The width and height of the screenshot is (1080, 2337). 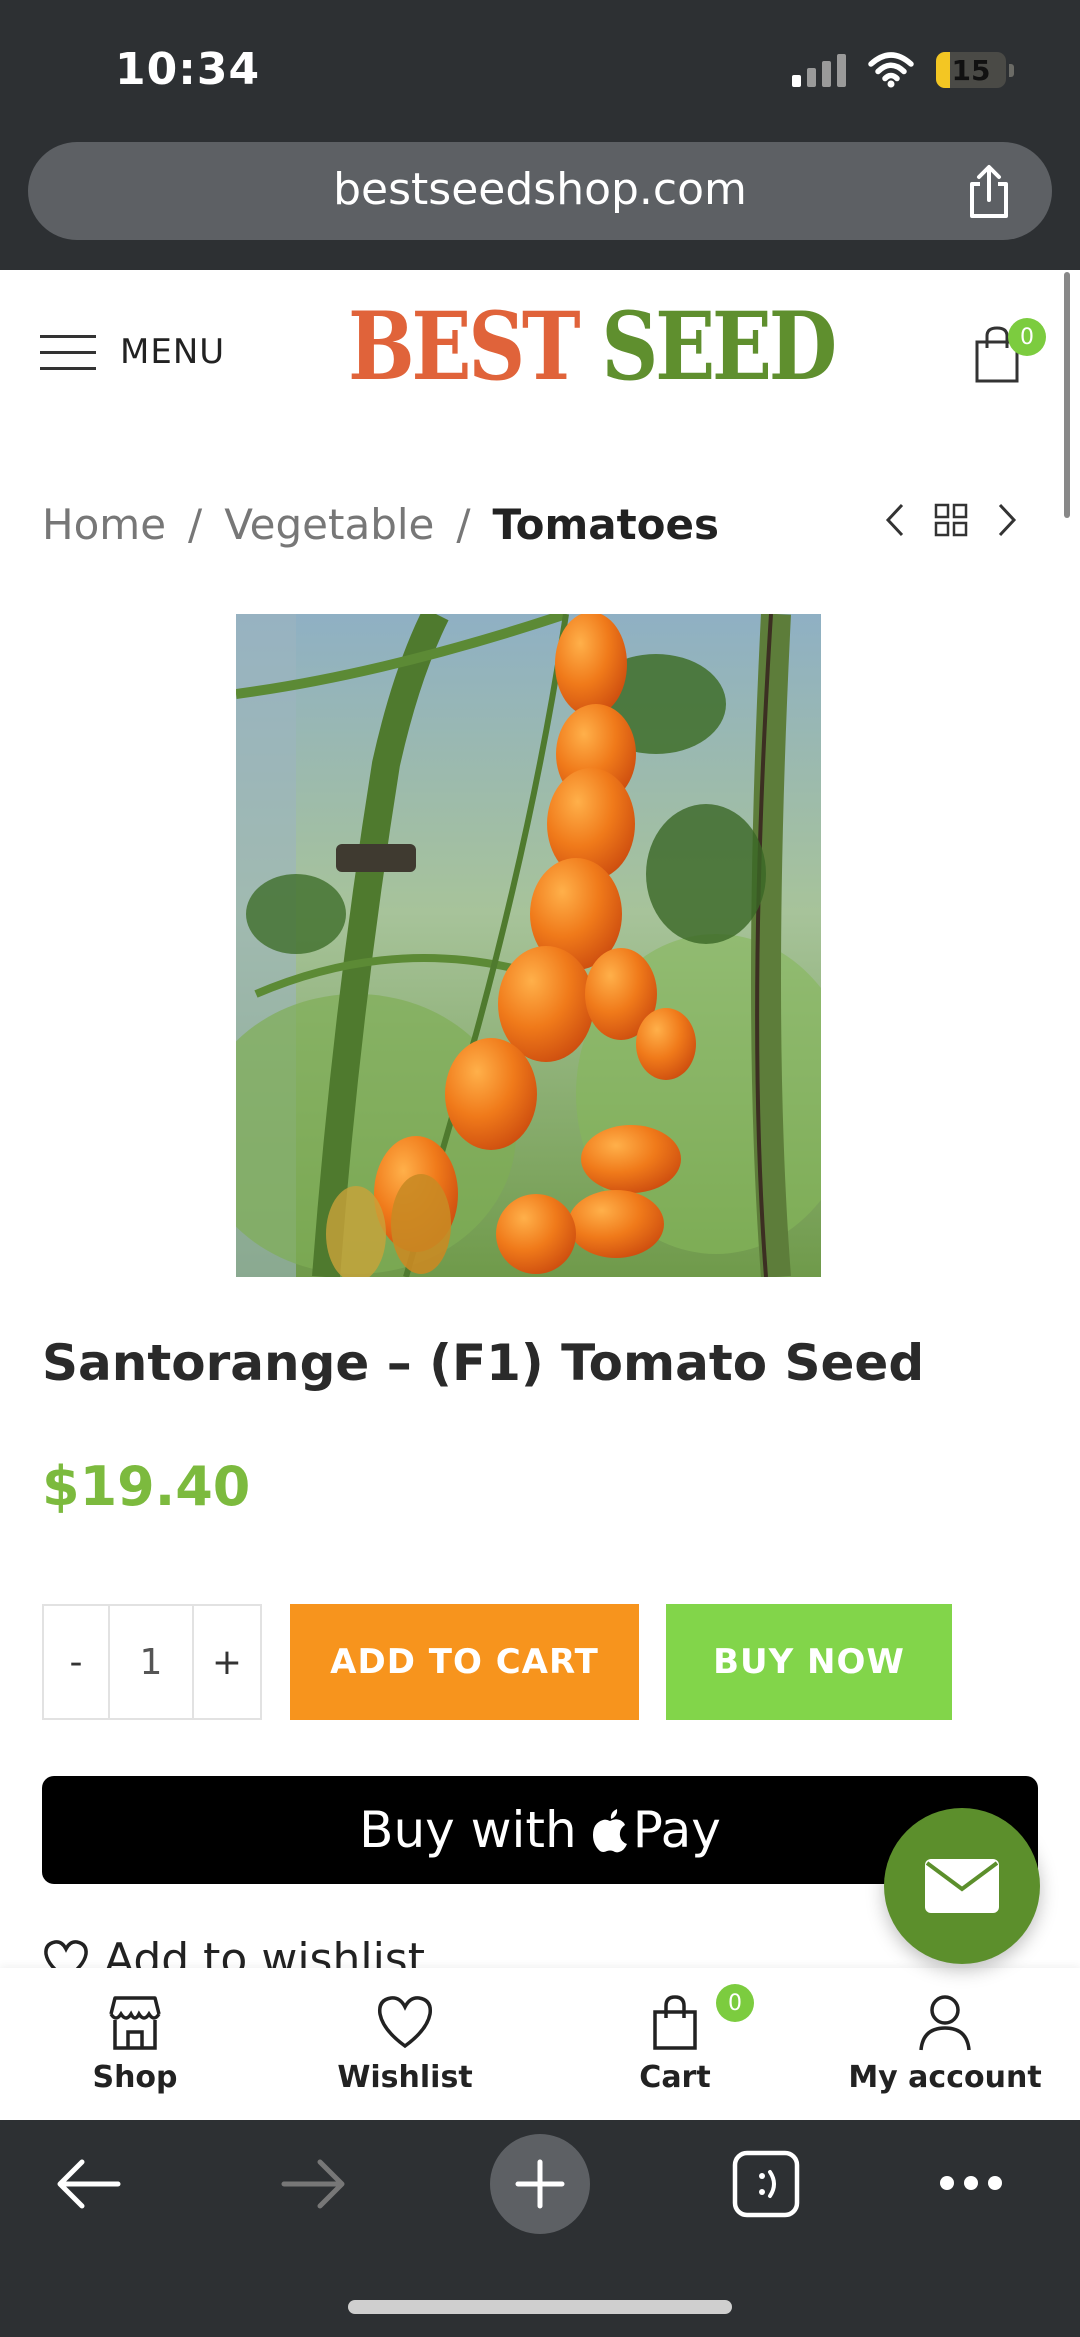 I want to click on logo-text-seed: SEED, so click(x=719, y=347).